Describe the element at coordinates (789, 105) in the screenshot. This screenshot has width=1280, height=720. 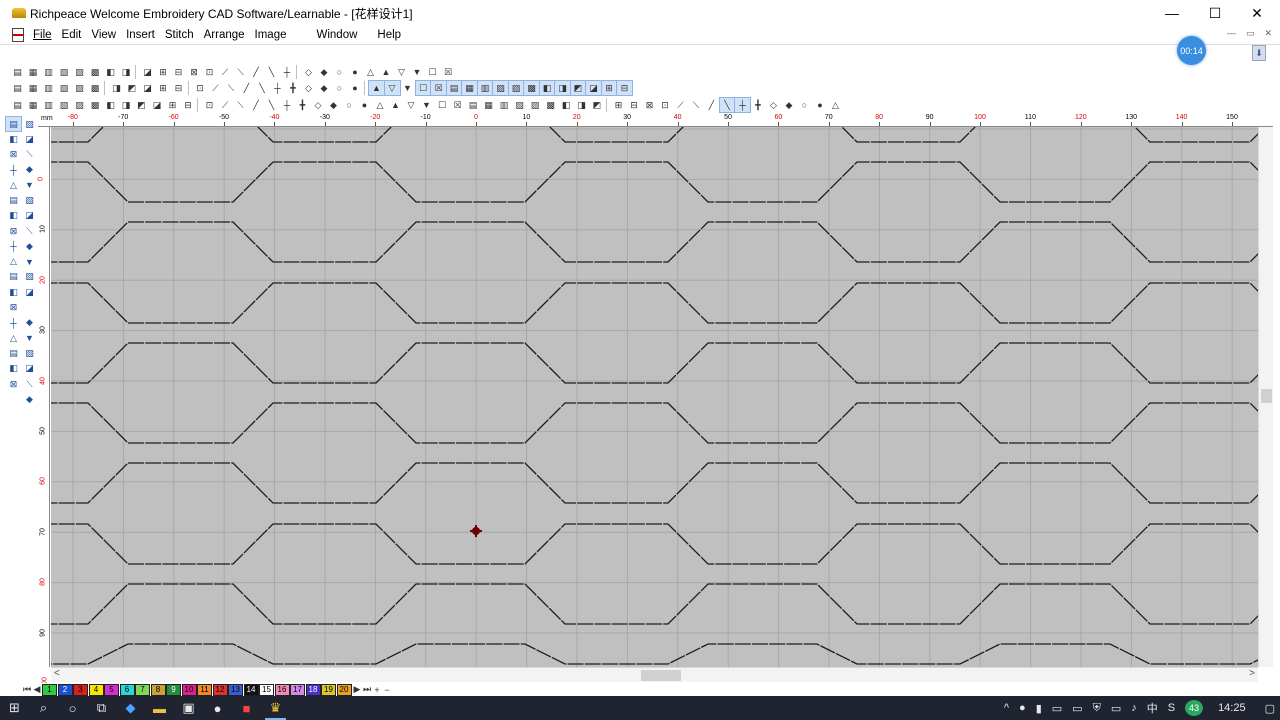
I see `shape-l-icon: ◆` at that location.